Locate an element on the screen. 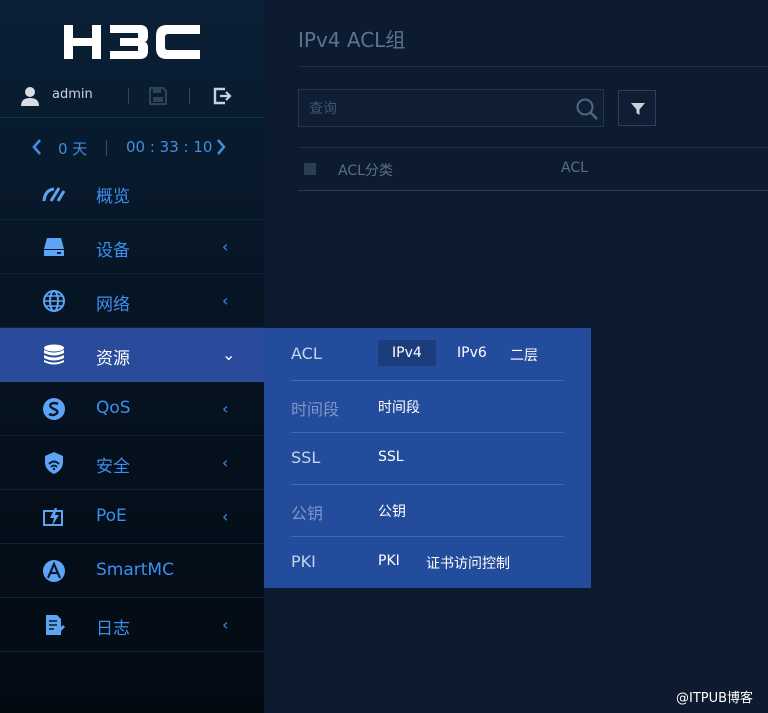  flyout-row-ssl: SSL SSL is located at coordinates (427, 458).